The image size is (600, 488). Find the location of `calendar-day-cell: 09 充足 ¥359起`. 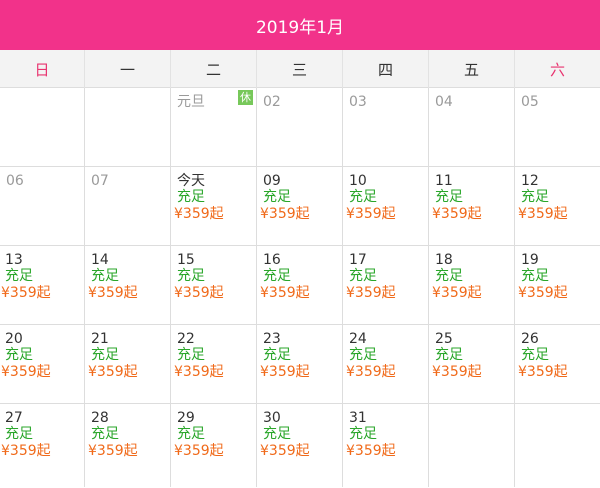

calendar-day-cell: 09 充足 ¥359起 is located at coordinates (299, 206).